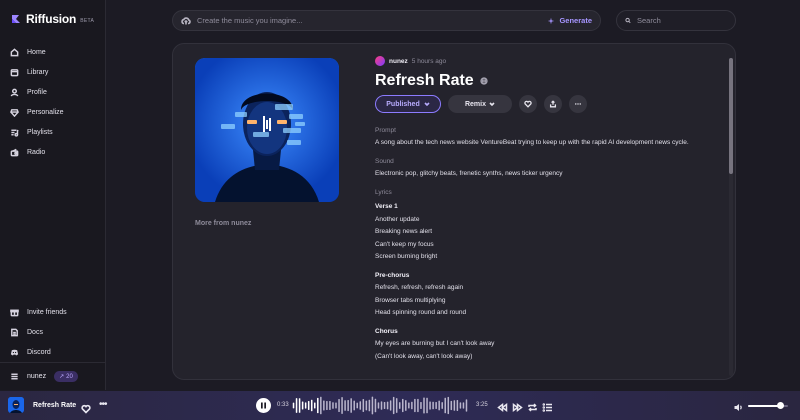 Image resolution: width=800 pixels, height=420 pixels. I want to click on lyric-section-heading: Pre-chorus, so click(392, 275).